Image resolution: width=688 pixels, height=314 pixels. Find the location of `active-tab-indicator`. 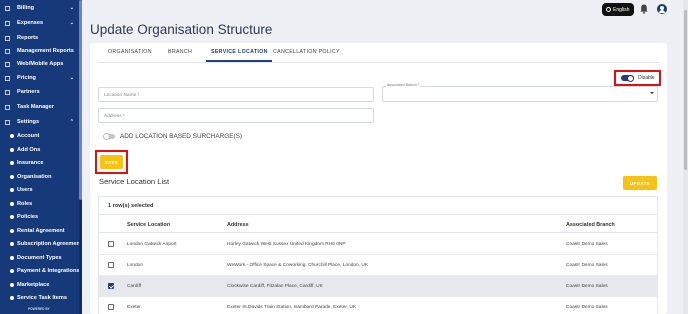

active-tab-indicator is located at coordinates (239, 61).